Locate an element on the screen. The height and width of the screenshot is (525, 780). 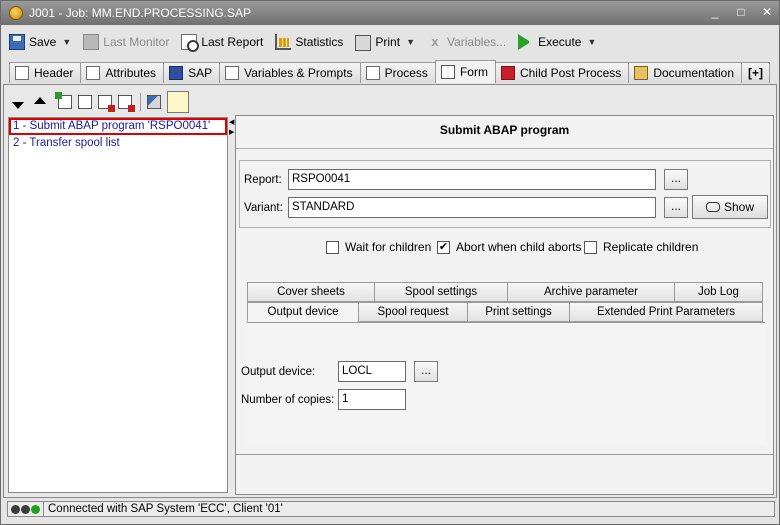
copies-input: 1 is located at coordinates (372, 399).